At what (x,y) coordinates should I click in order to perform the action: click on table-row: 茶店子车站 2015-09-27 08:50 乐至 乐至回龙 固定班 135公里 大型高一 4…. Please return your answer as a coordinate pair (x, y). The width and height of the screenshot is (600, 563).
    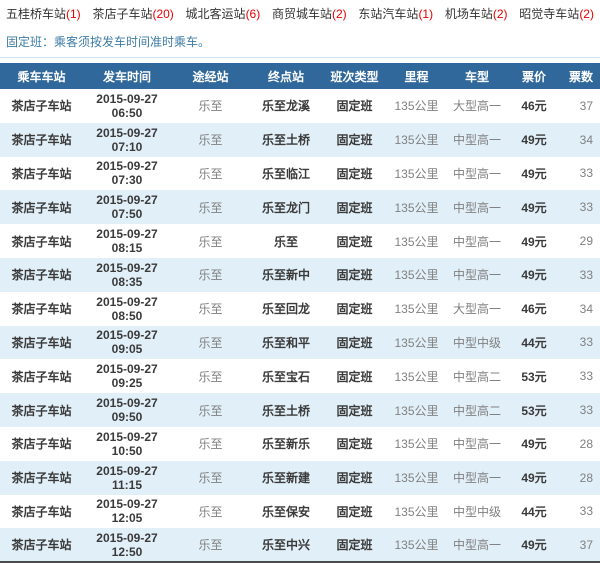
    Looking at the image, I should click on (300, 309).